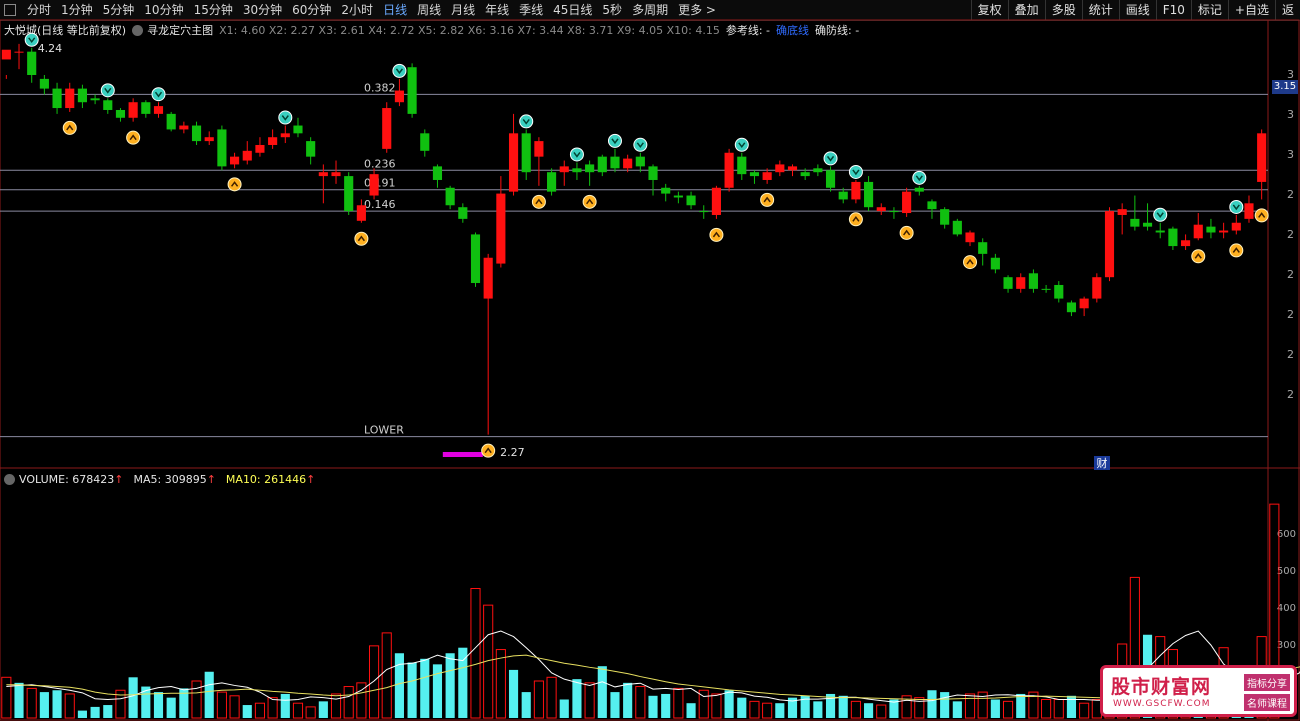 The width and height of the screenshot is (1300, 721). What do you see at coordinates (1267, 682) in the screenshot?
I see `watermark-badge-share: 指标分享` at bounding box center [1267, 682].